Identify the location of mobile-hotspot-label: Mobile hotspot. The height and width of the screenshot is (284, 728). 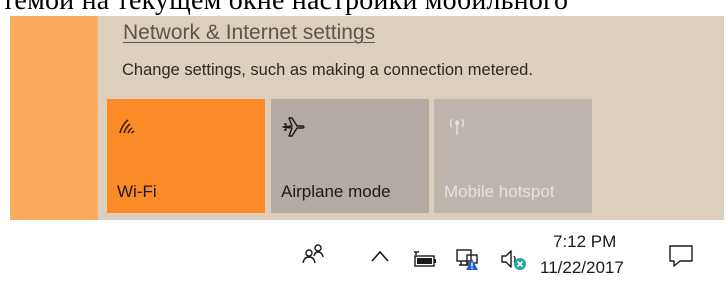
(499, 191).